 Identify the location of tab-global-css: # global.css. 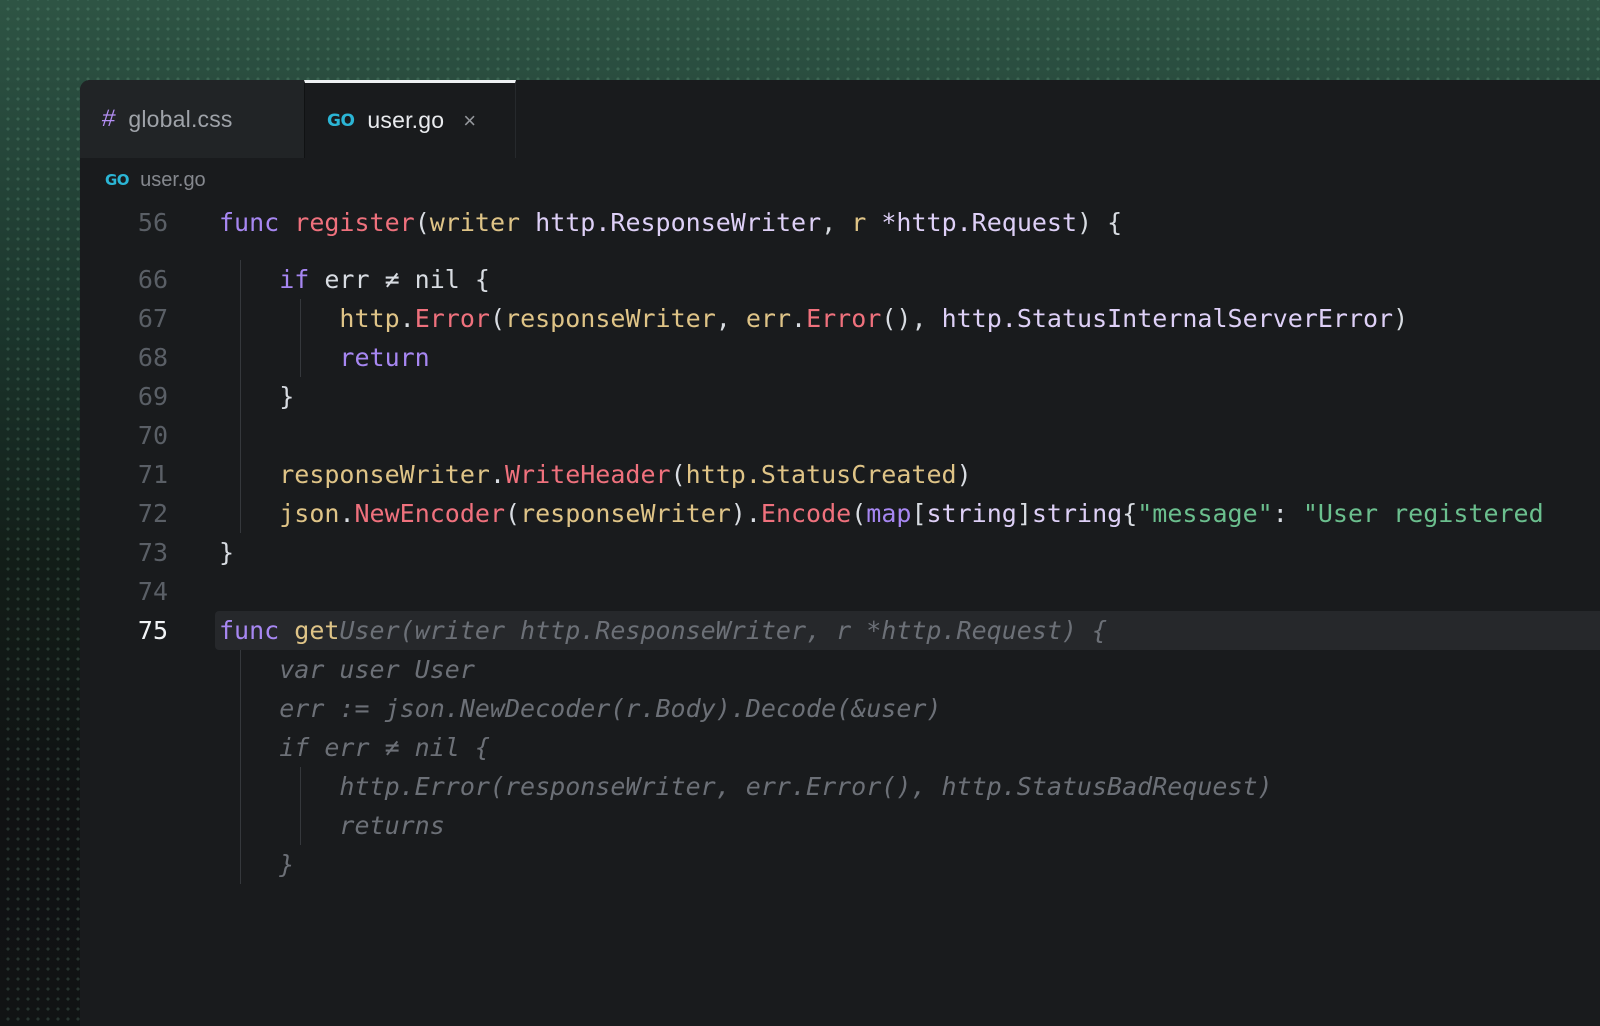
(192, 119).